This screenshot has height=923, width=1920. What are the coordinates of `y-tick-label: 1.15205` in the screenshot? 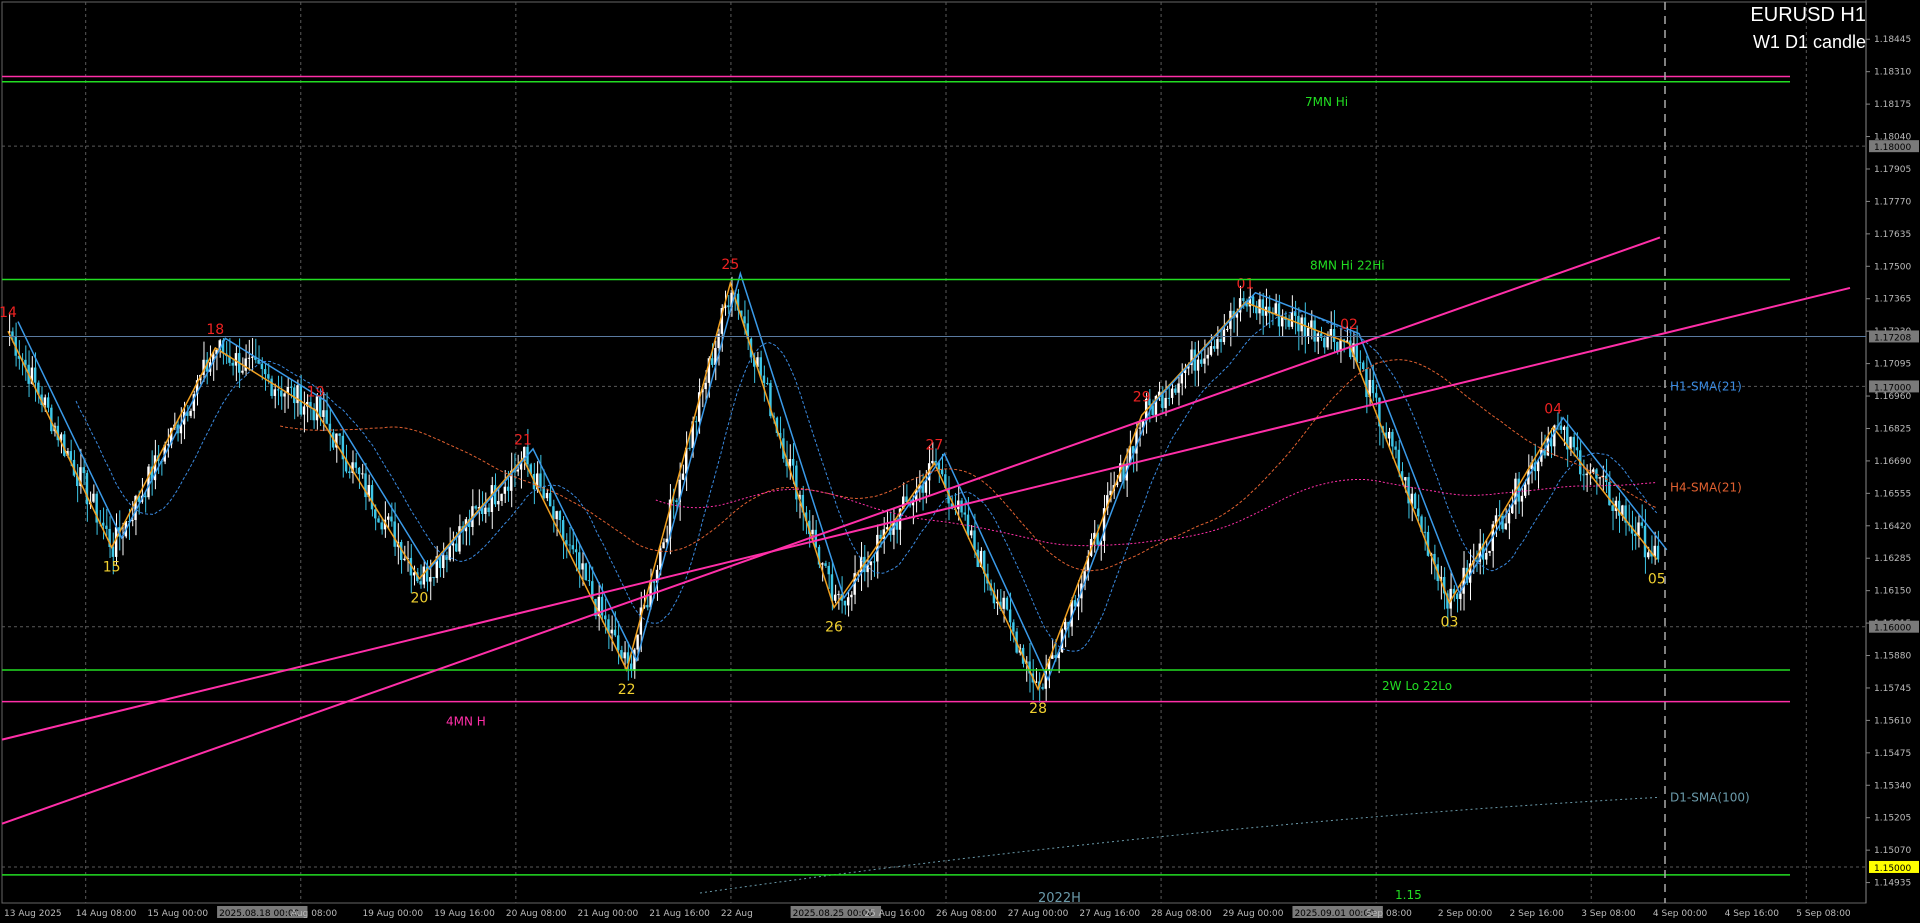 It's located at (1892, 819).